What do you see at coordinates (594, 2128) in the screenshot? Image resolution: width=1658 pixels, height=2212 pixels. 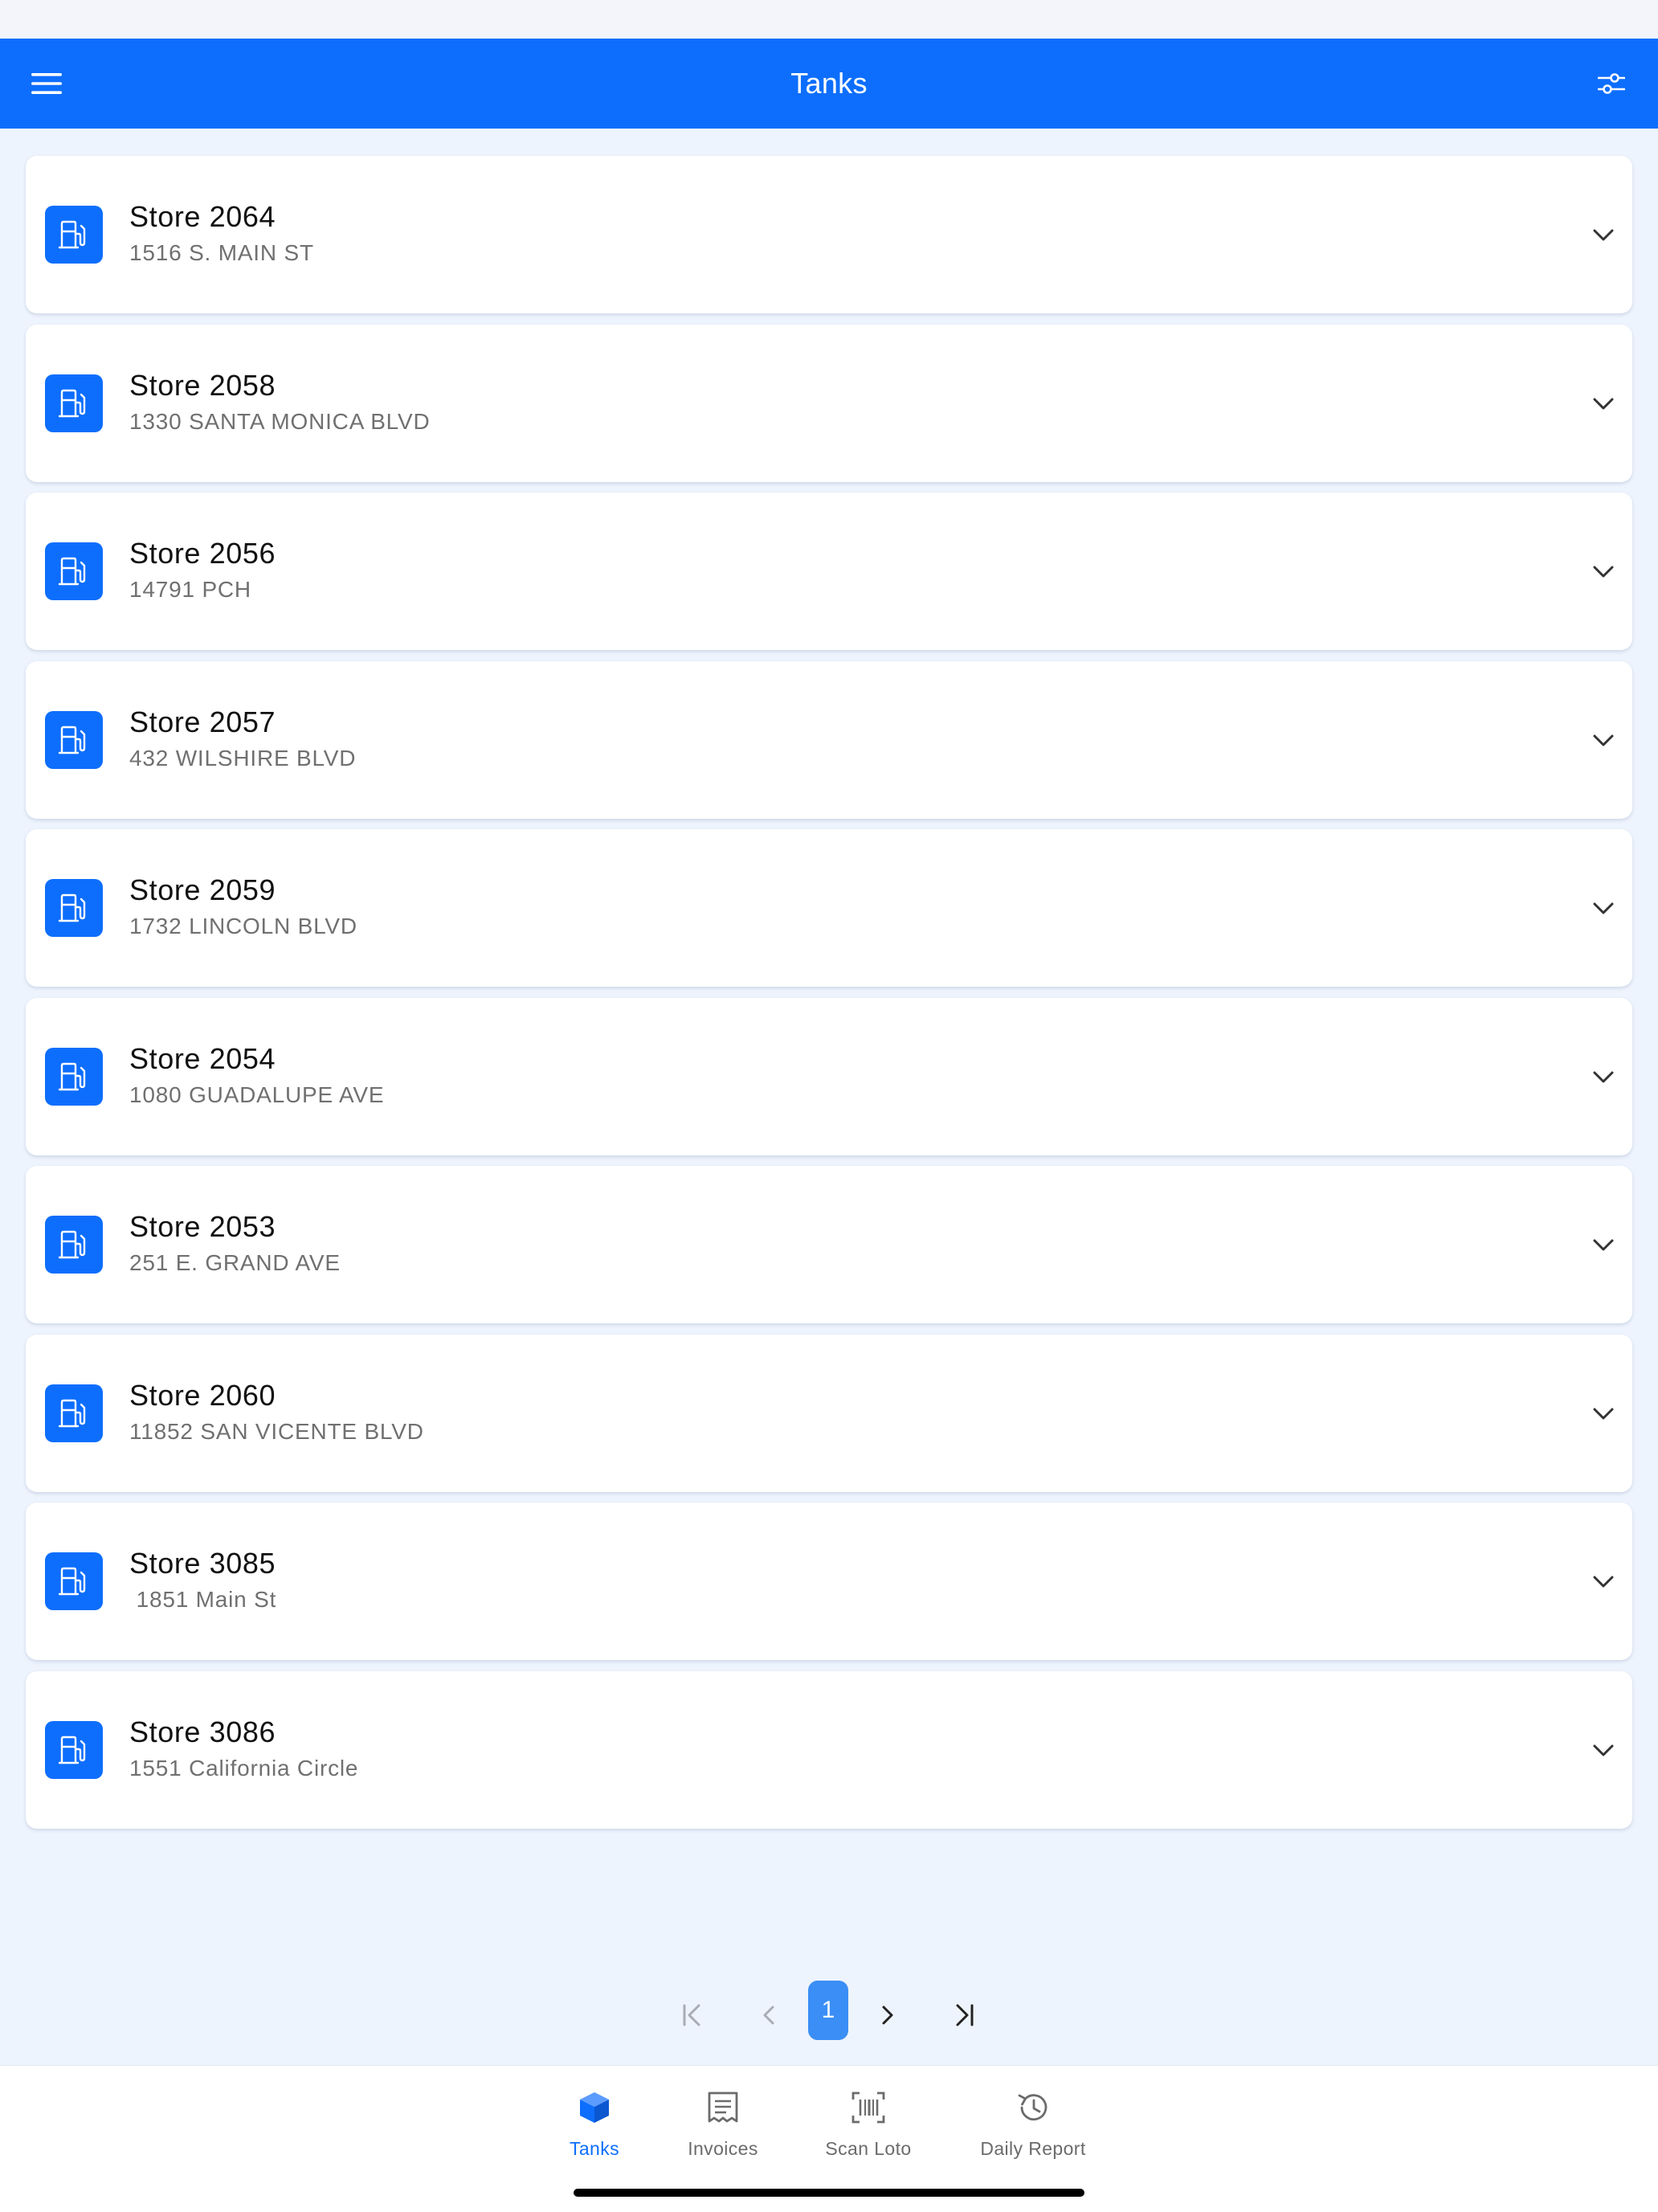 I see `nav-tanks: Tanks` at bounding box center [594, 2128].